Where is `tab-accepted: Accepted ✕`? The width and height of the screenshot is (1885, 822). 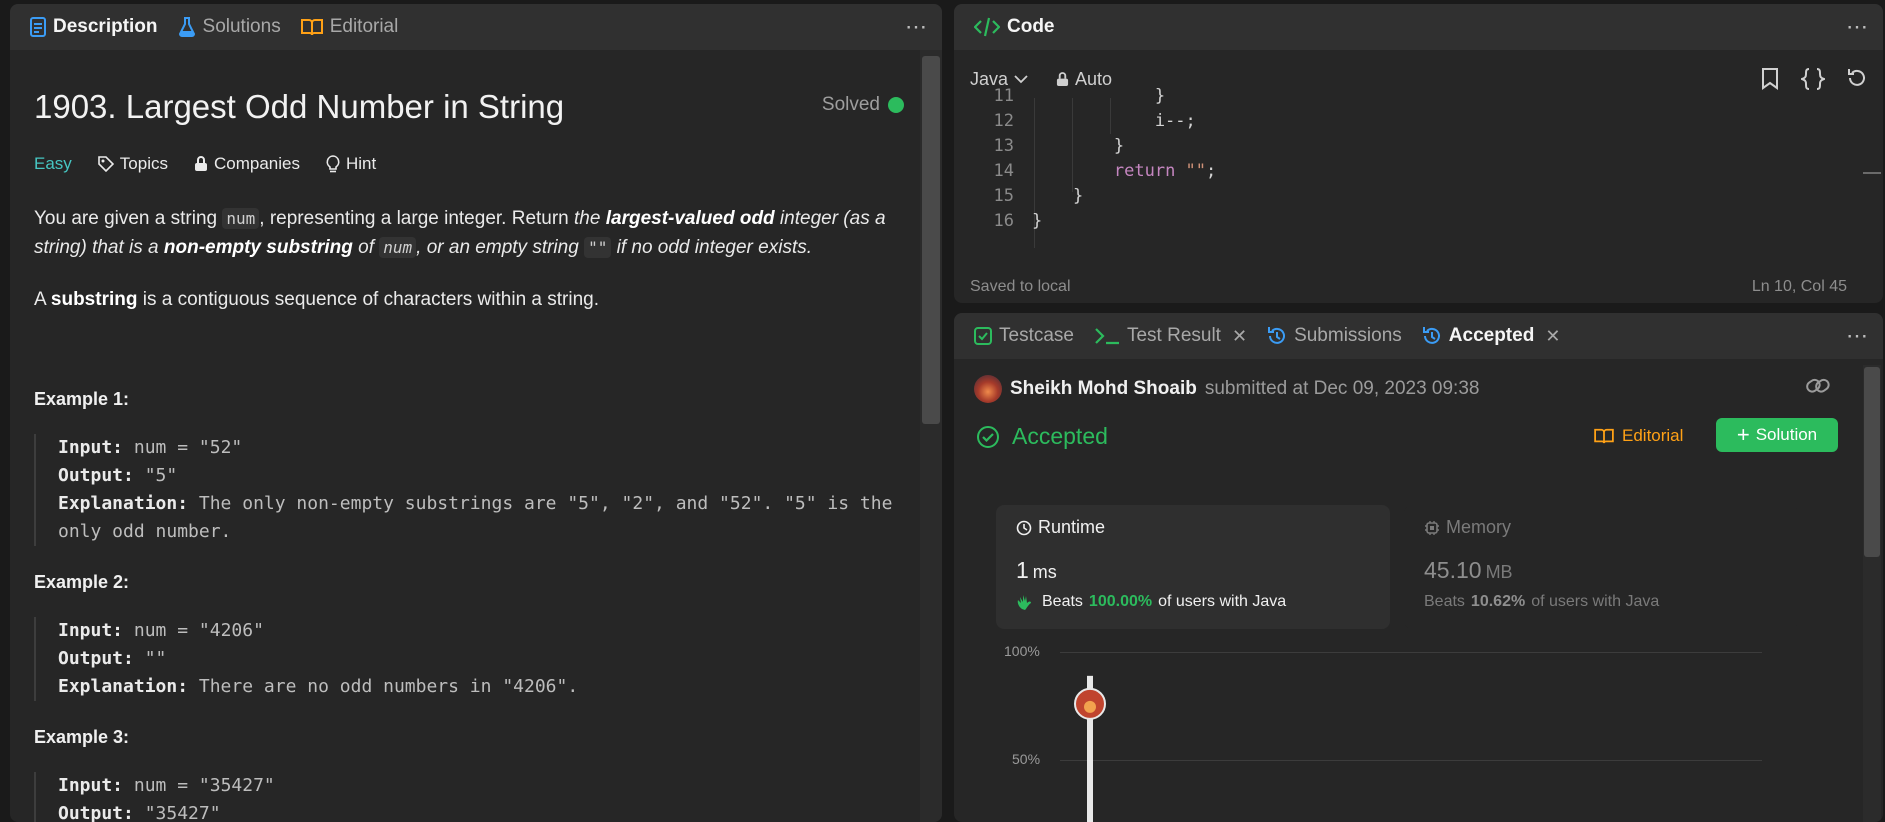
tab-accepted: Accepted ✕ is located at coordinates (1491, 336).